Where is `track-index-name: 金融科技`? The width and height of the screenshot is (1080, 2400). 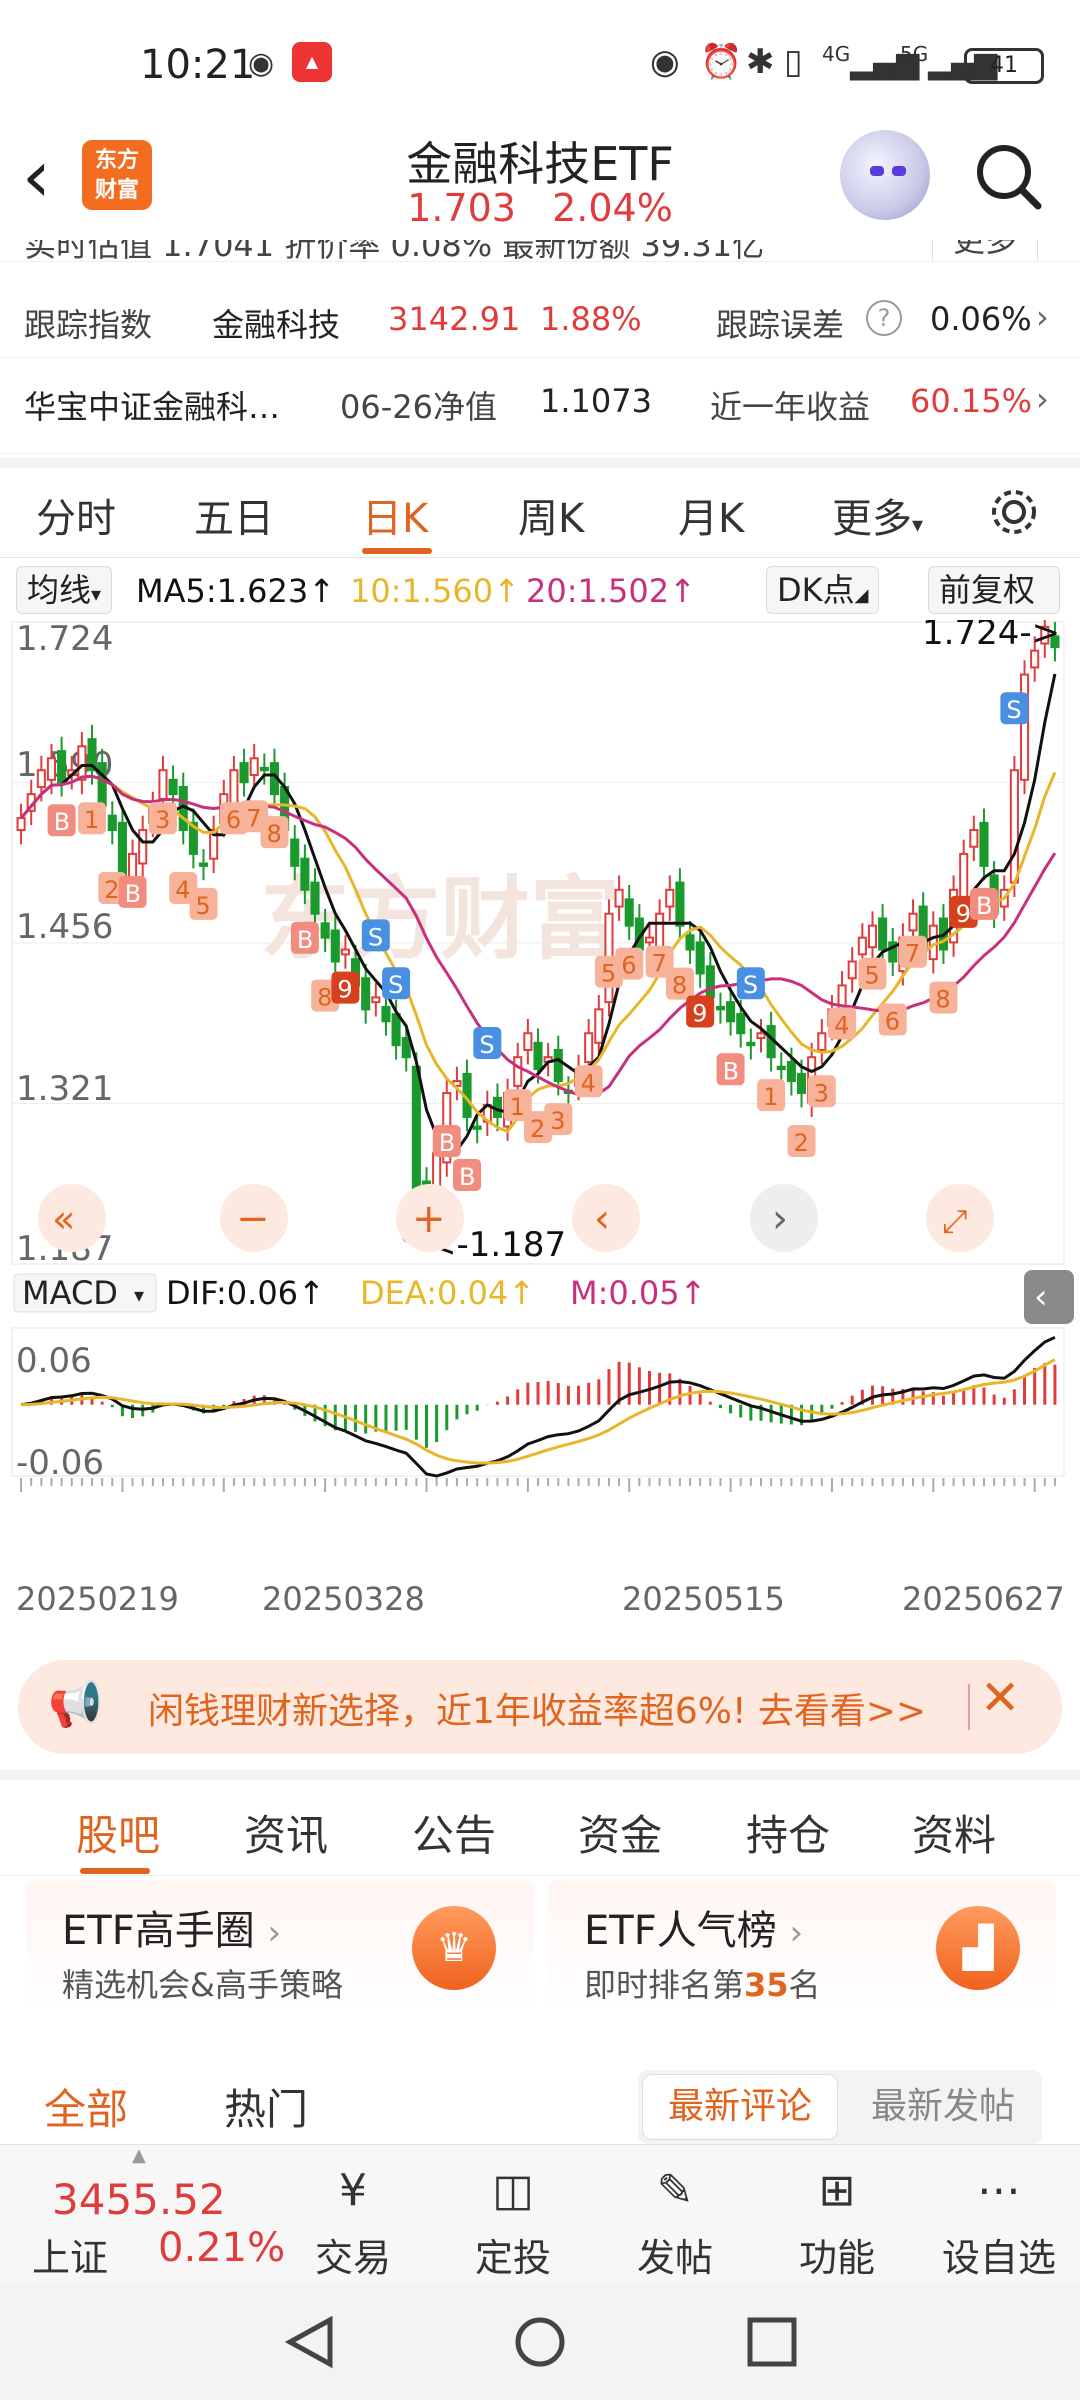 track-index-name: 金融科技 is located at coordinates (276, 323).